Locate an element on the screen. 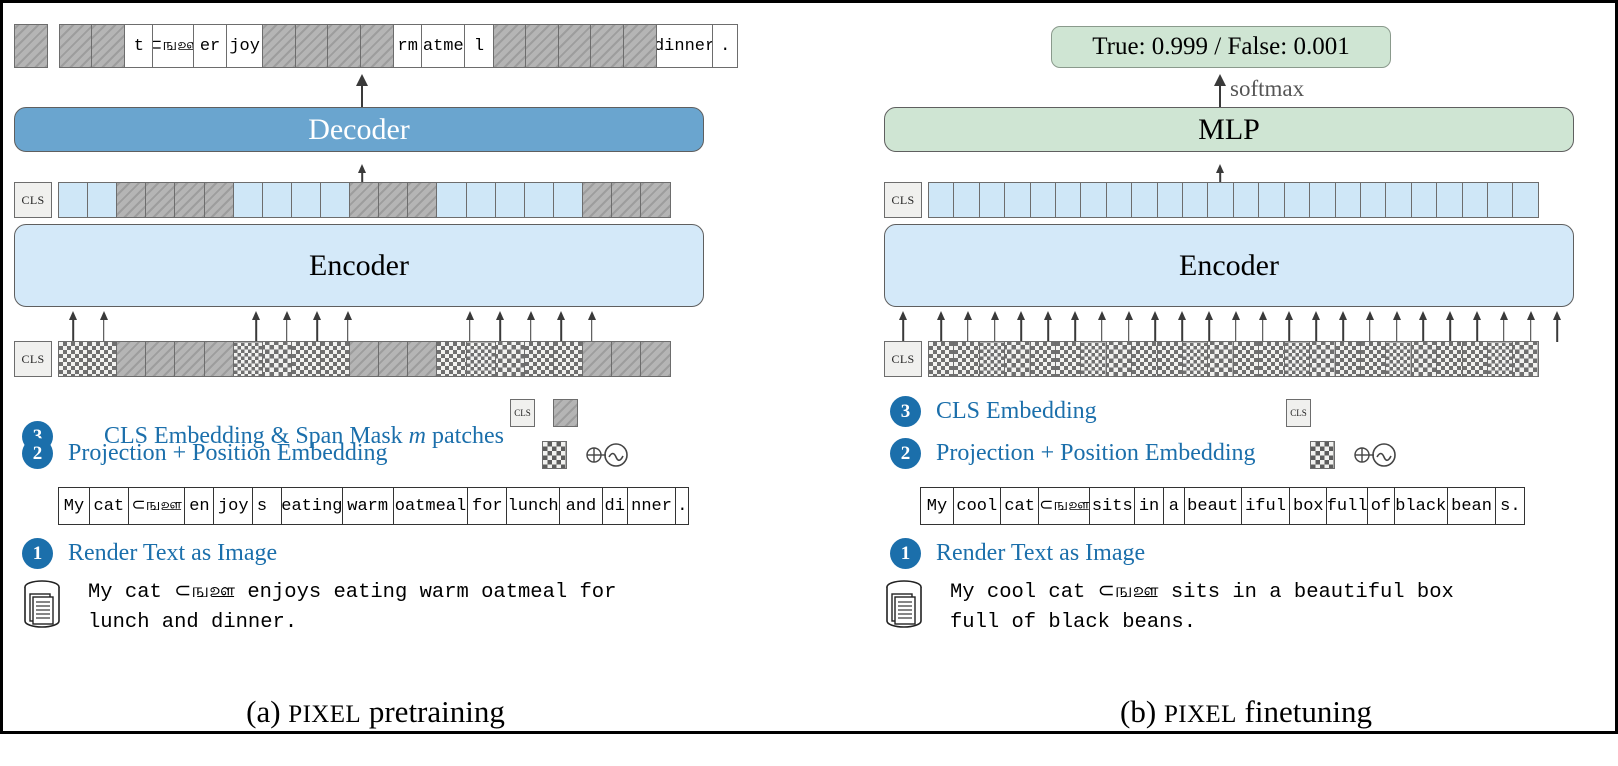 The width and height of the screenshot is (1618, 766). legend-label-1: Render Text as Image is located at coordinates (173, 553).